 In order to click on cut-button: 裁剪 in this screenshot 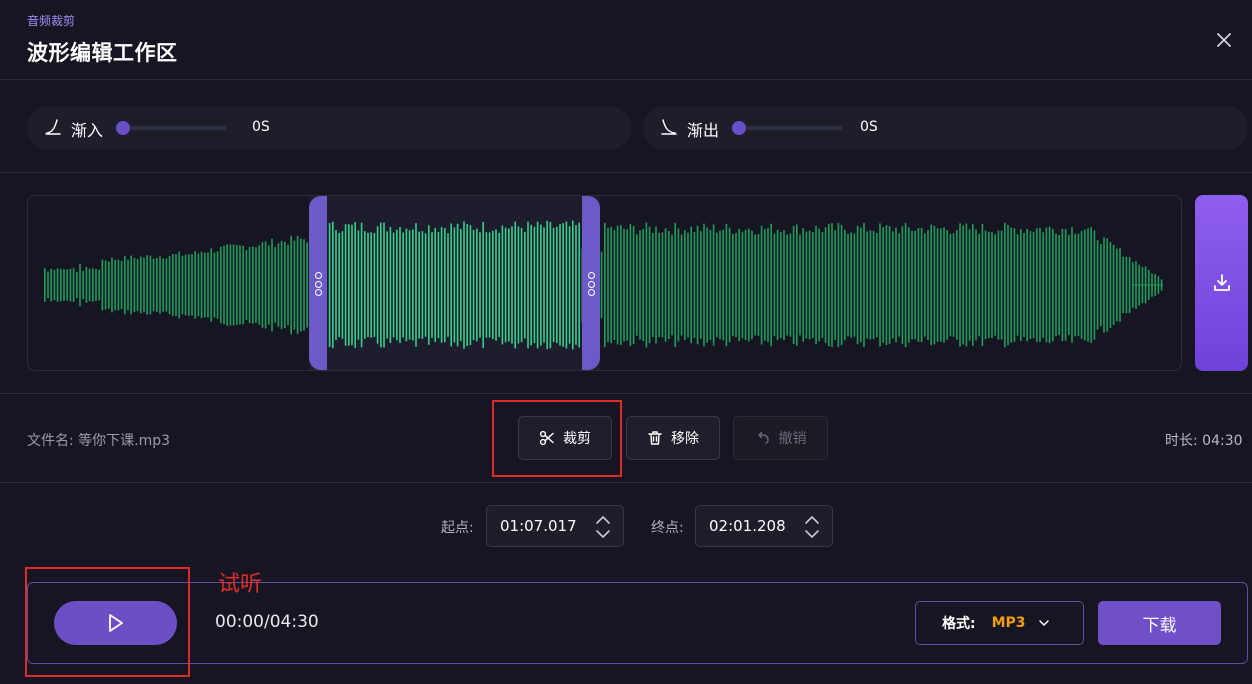, I will do `click(565, 438)`.